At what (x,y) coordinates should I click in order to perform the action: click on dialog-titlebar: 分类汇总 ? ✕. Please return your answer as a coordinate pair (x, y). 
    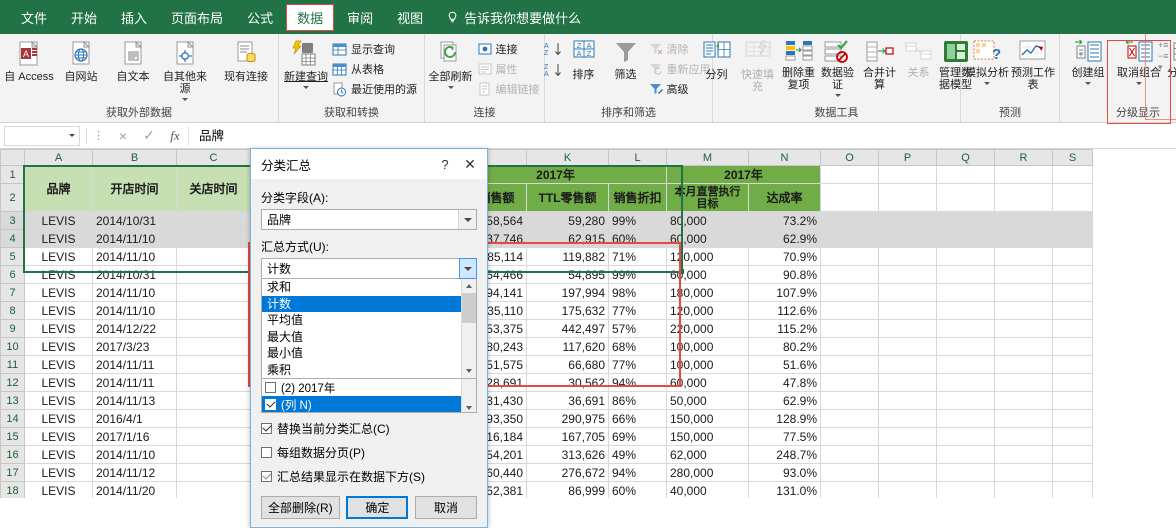
    Looking at the image, I should click on (369, 164).